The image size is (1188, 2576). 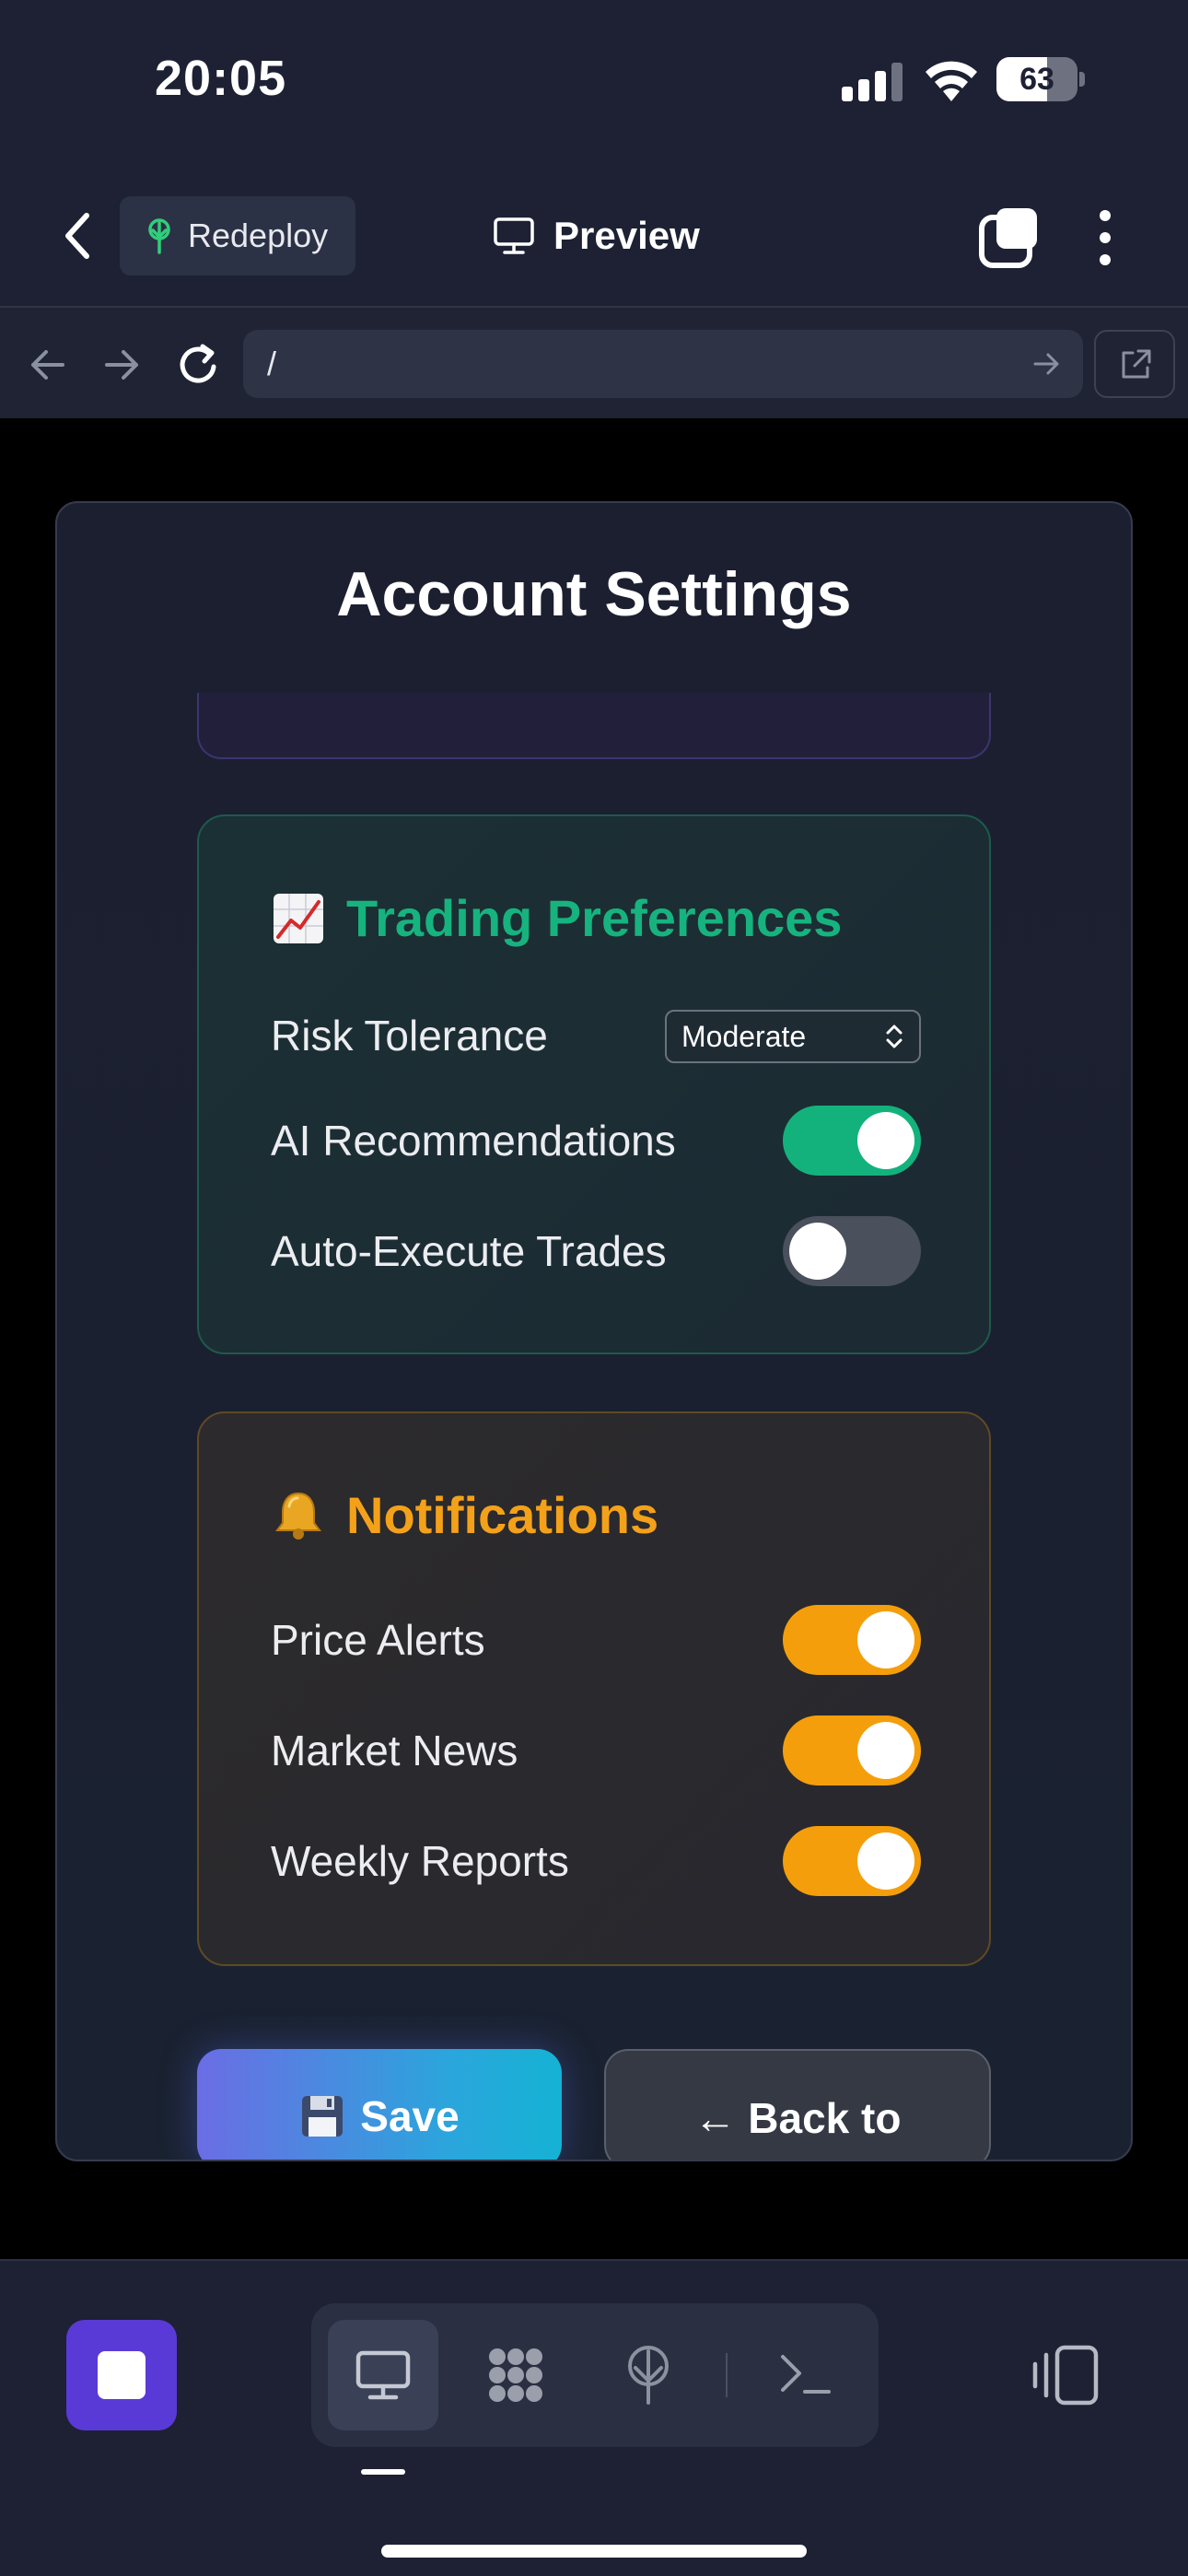 I want to click on page-title: Account Settings, so click(x=594, y=594).